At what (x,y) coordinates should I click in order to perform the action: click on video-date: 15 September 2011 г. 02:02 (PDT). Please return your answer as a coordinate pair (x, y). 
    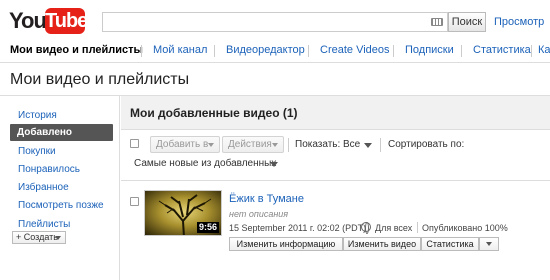
    Looking at the image, I should click on (298, 228).